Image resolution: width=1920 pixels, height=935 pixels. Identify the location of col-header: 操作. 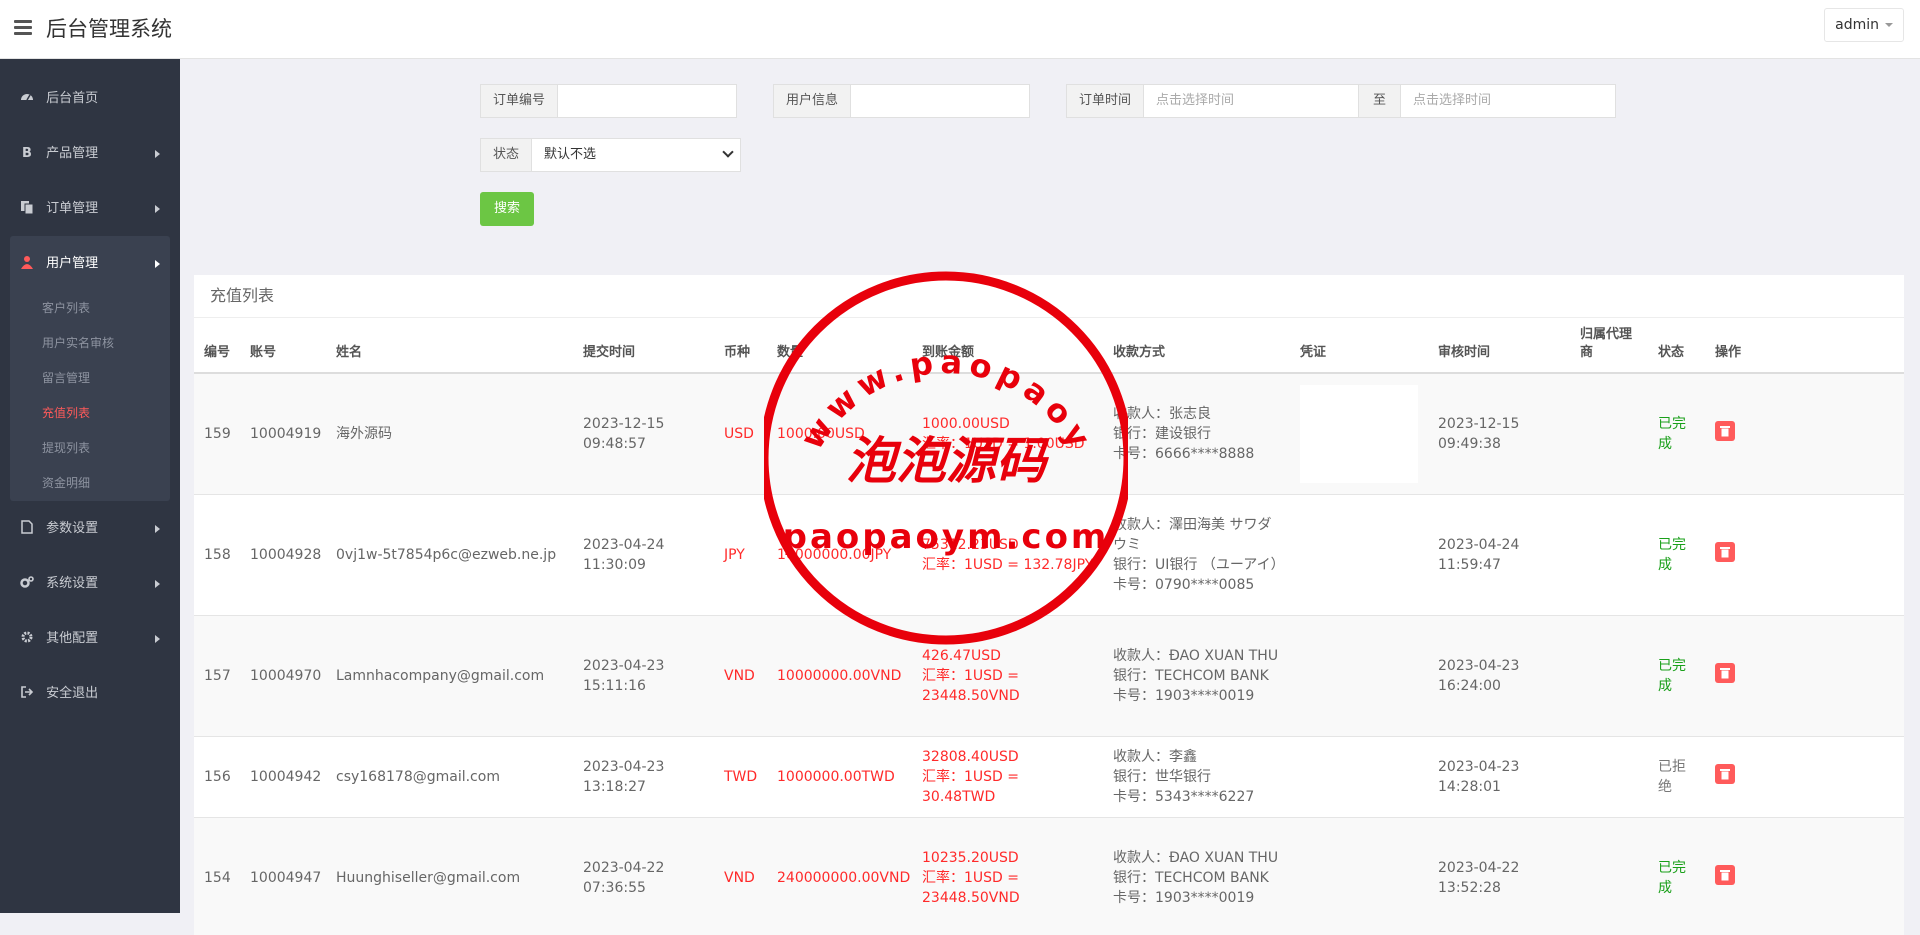
(1804, 346).